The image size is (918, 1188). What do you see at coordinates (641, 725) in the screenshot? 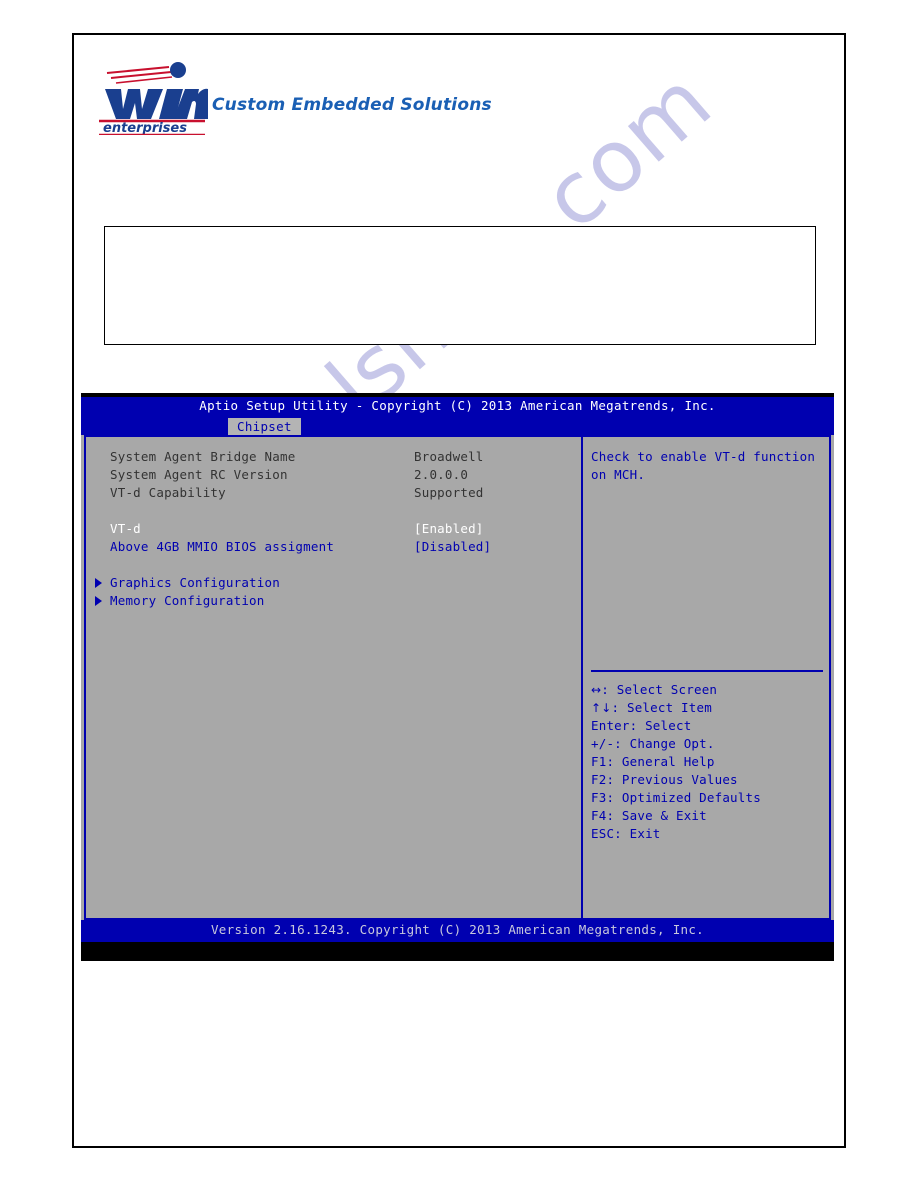
I see `bios-key-hint-text: Enter: Select` at bounding box center [641, 725].